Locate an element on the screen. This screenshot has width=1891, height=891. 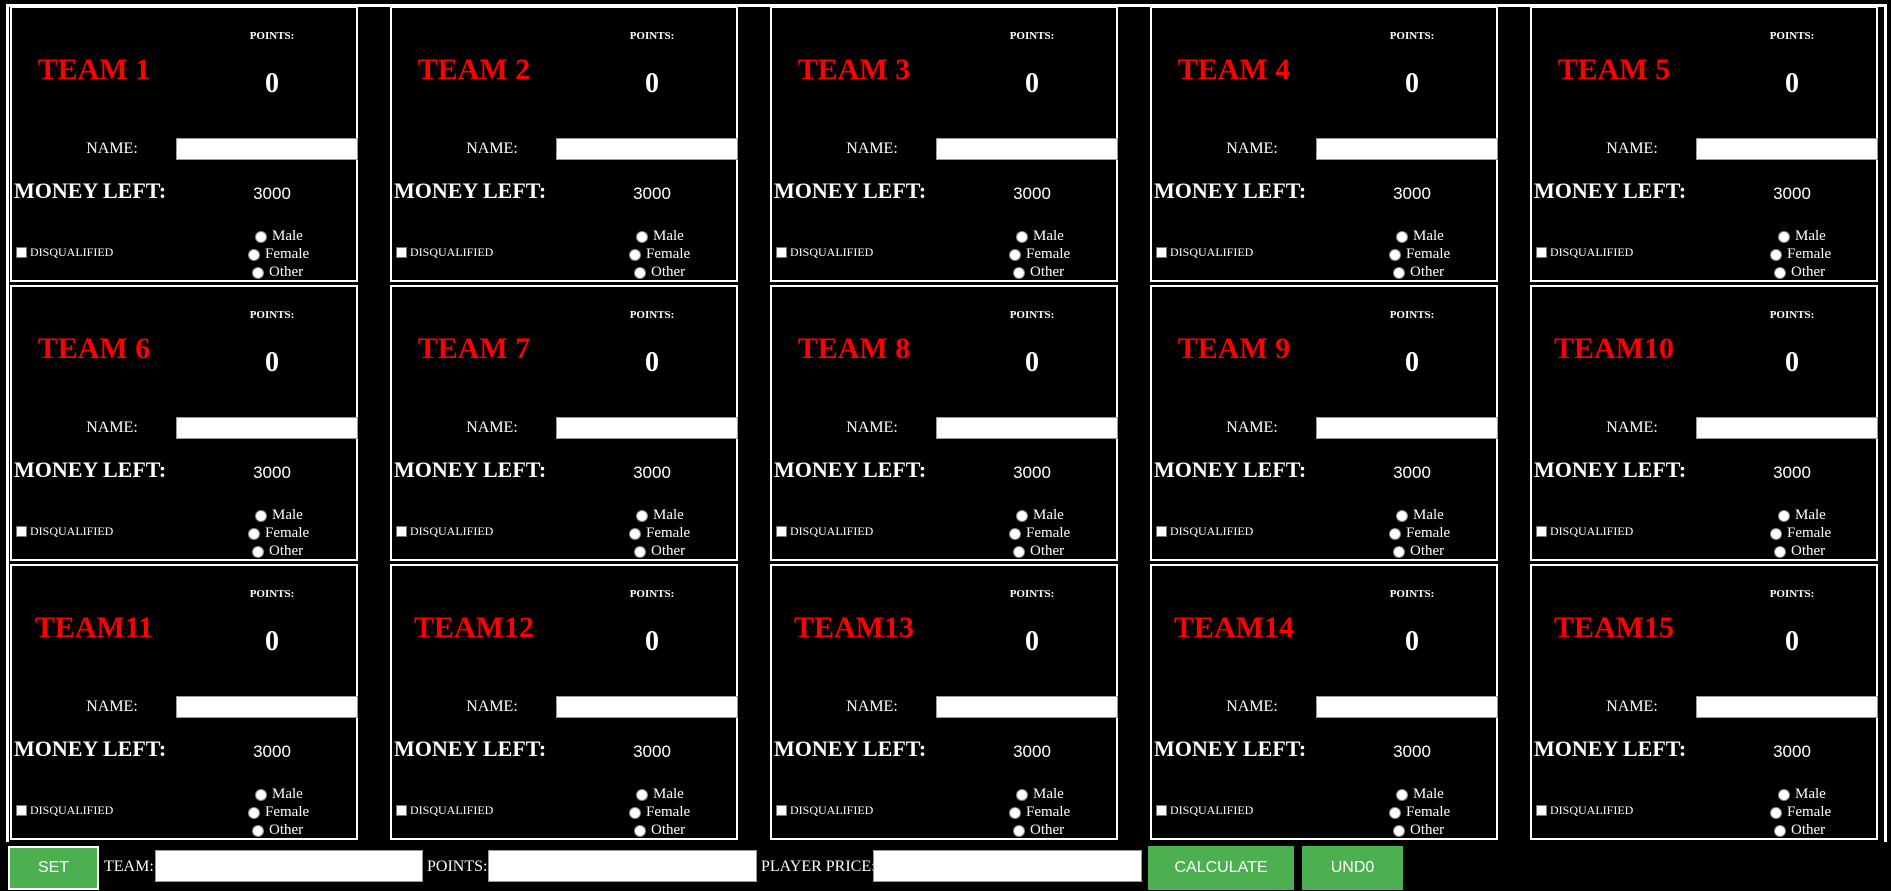
points-input is located at coordinates (622, 866).